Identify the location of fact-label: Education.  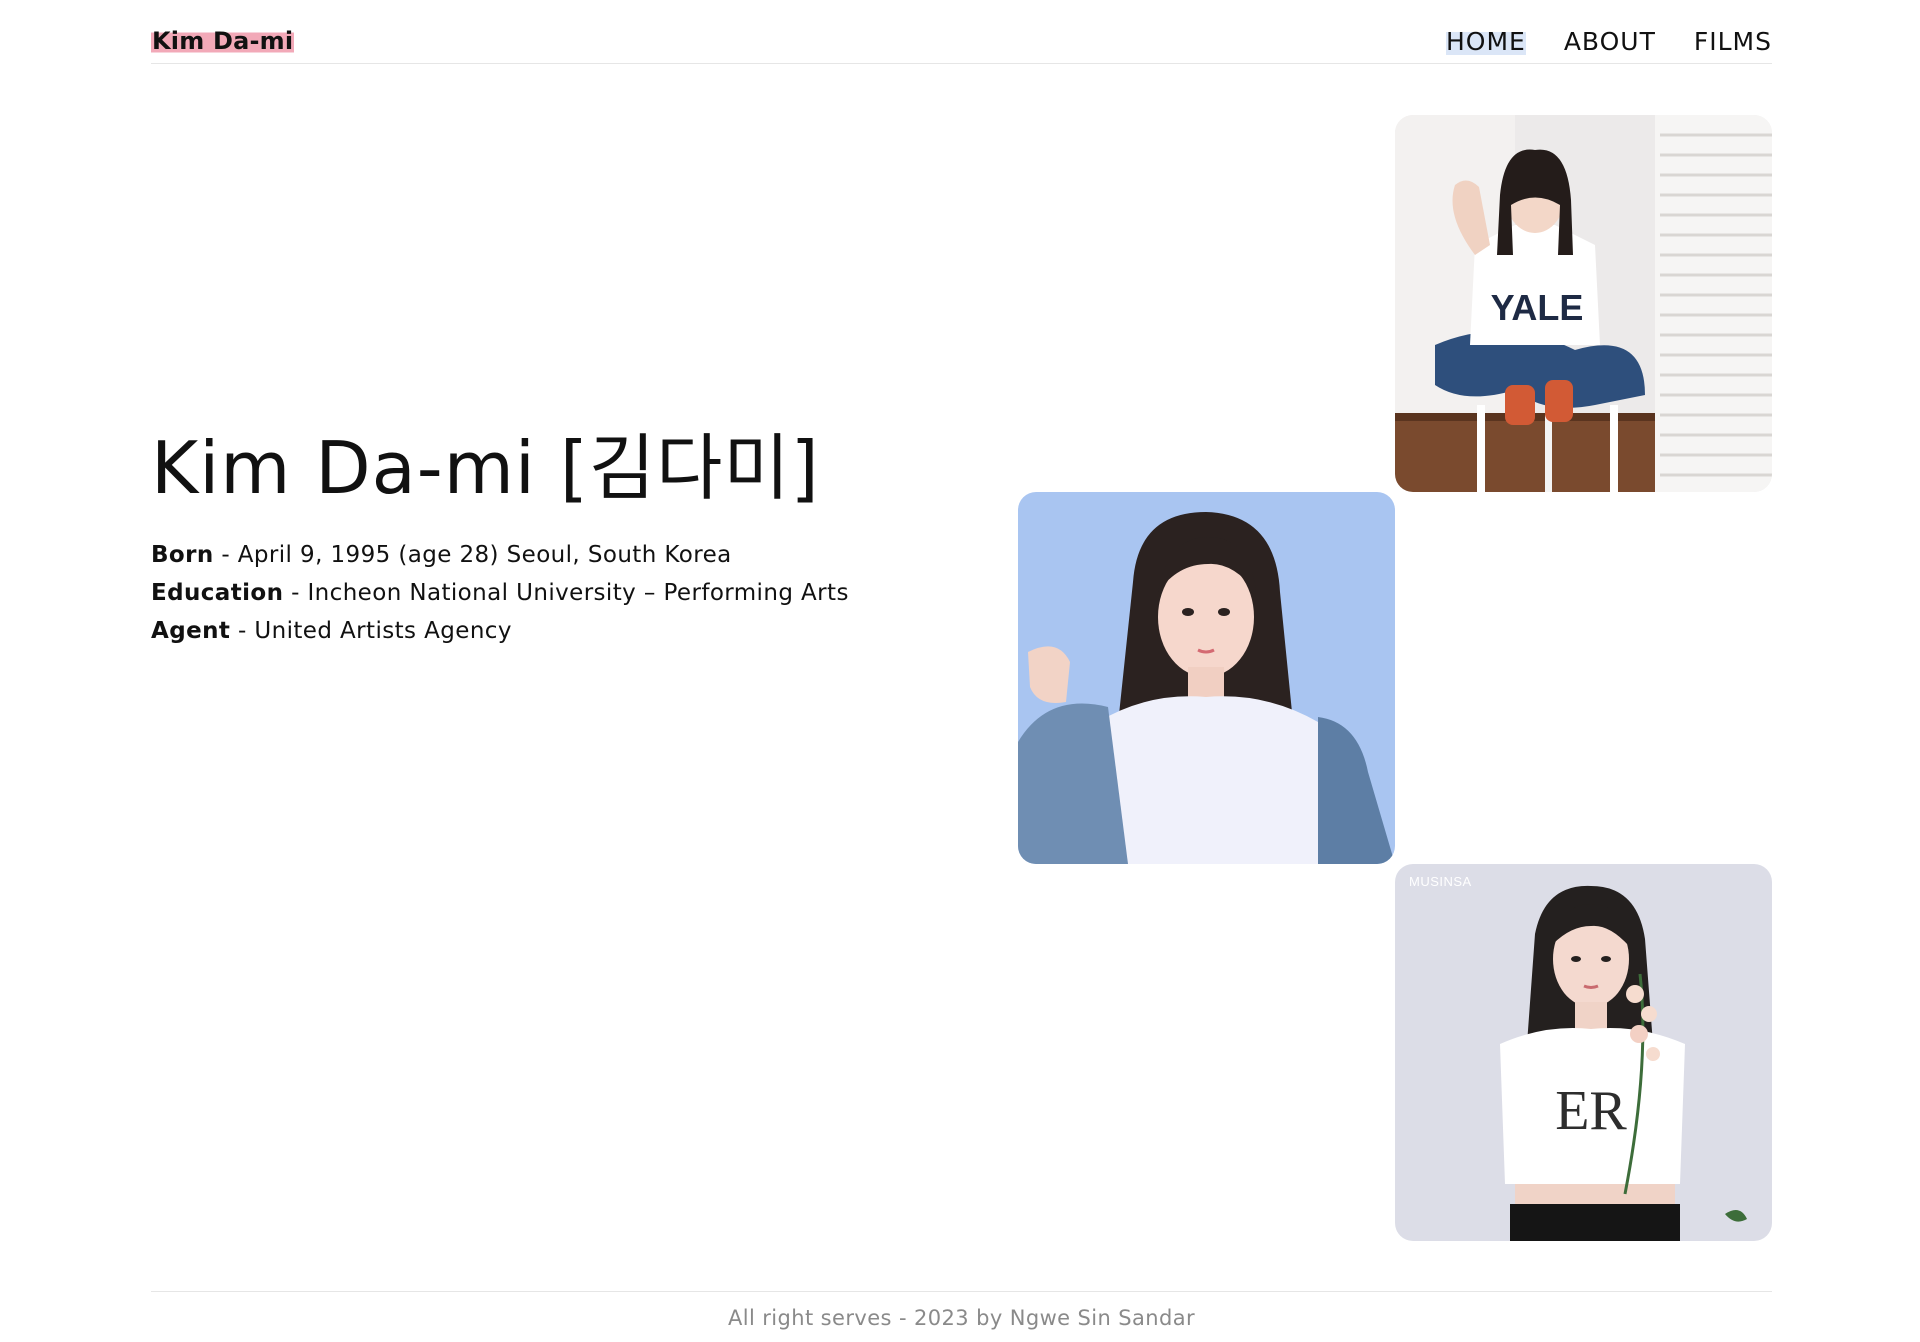
(217, 593).